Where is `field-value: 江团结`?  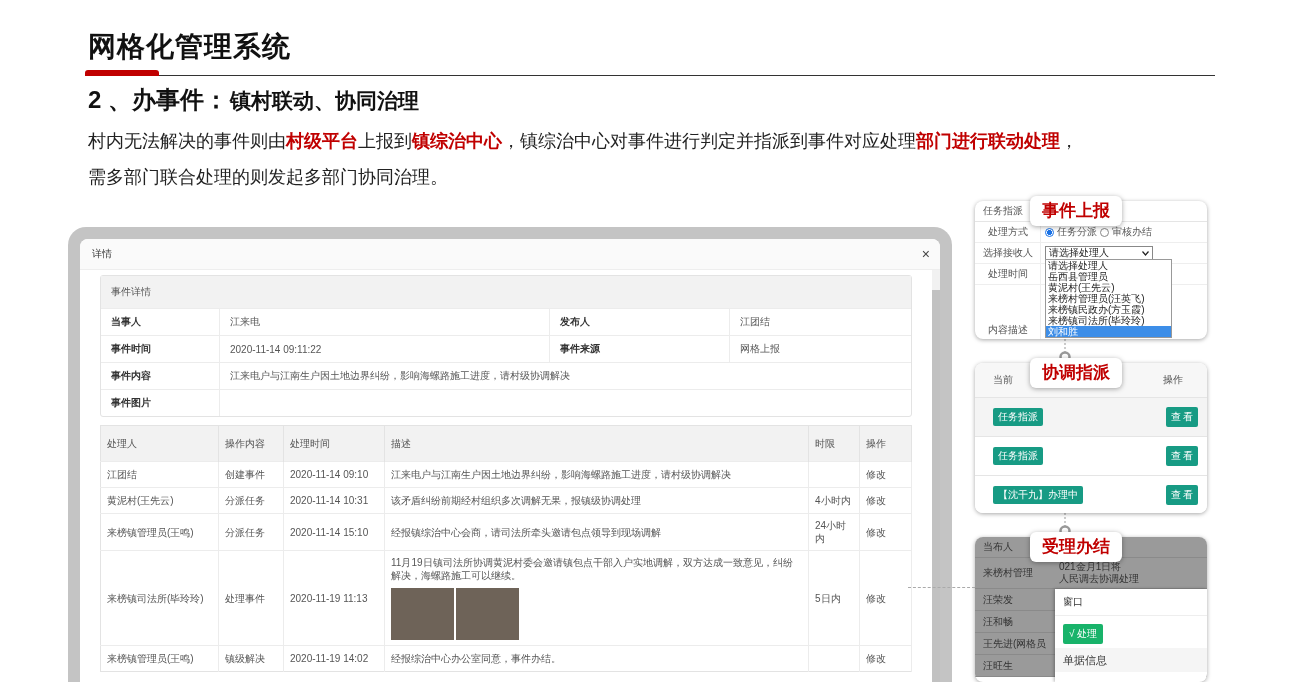 field-value: 江团结 is located at coordinates (820, 322).